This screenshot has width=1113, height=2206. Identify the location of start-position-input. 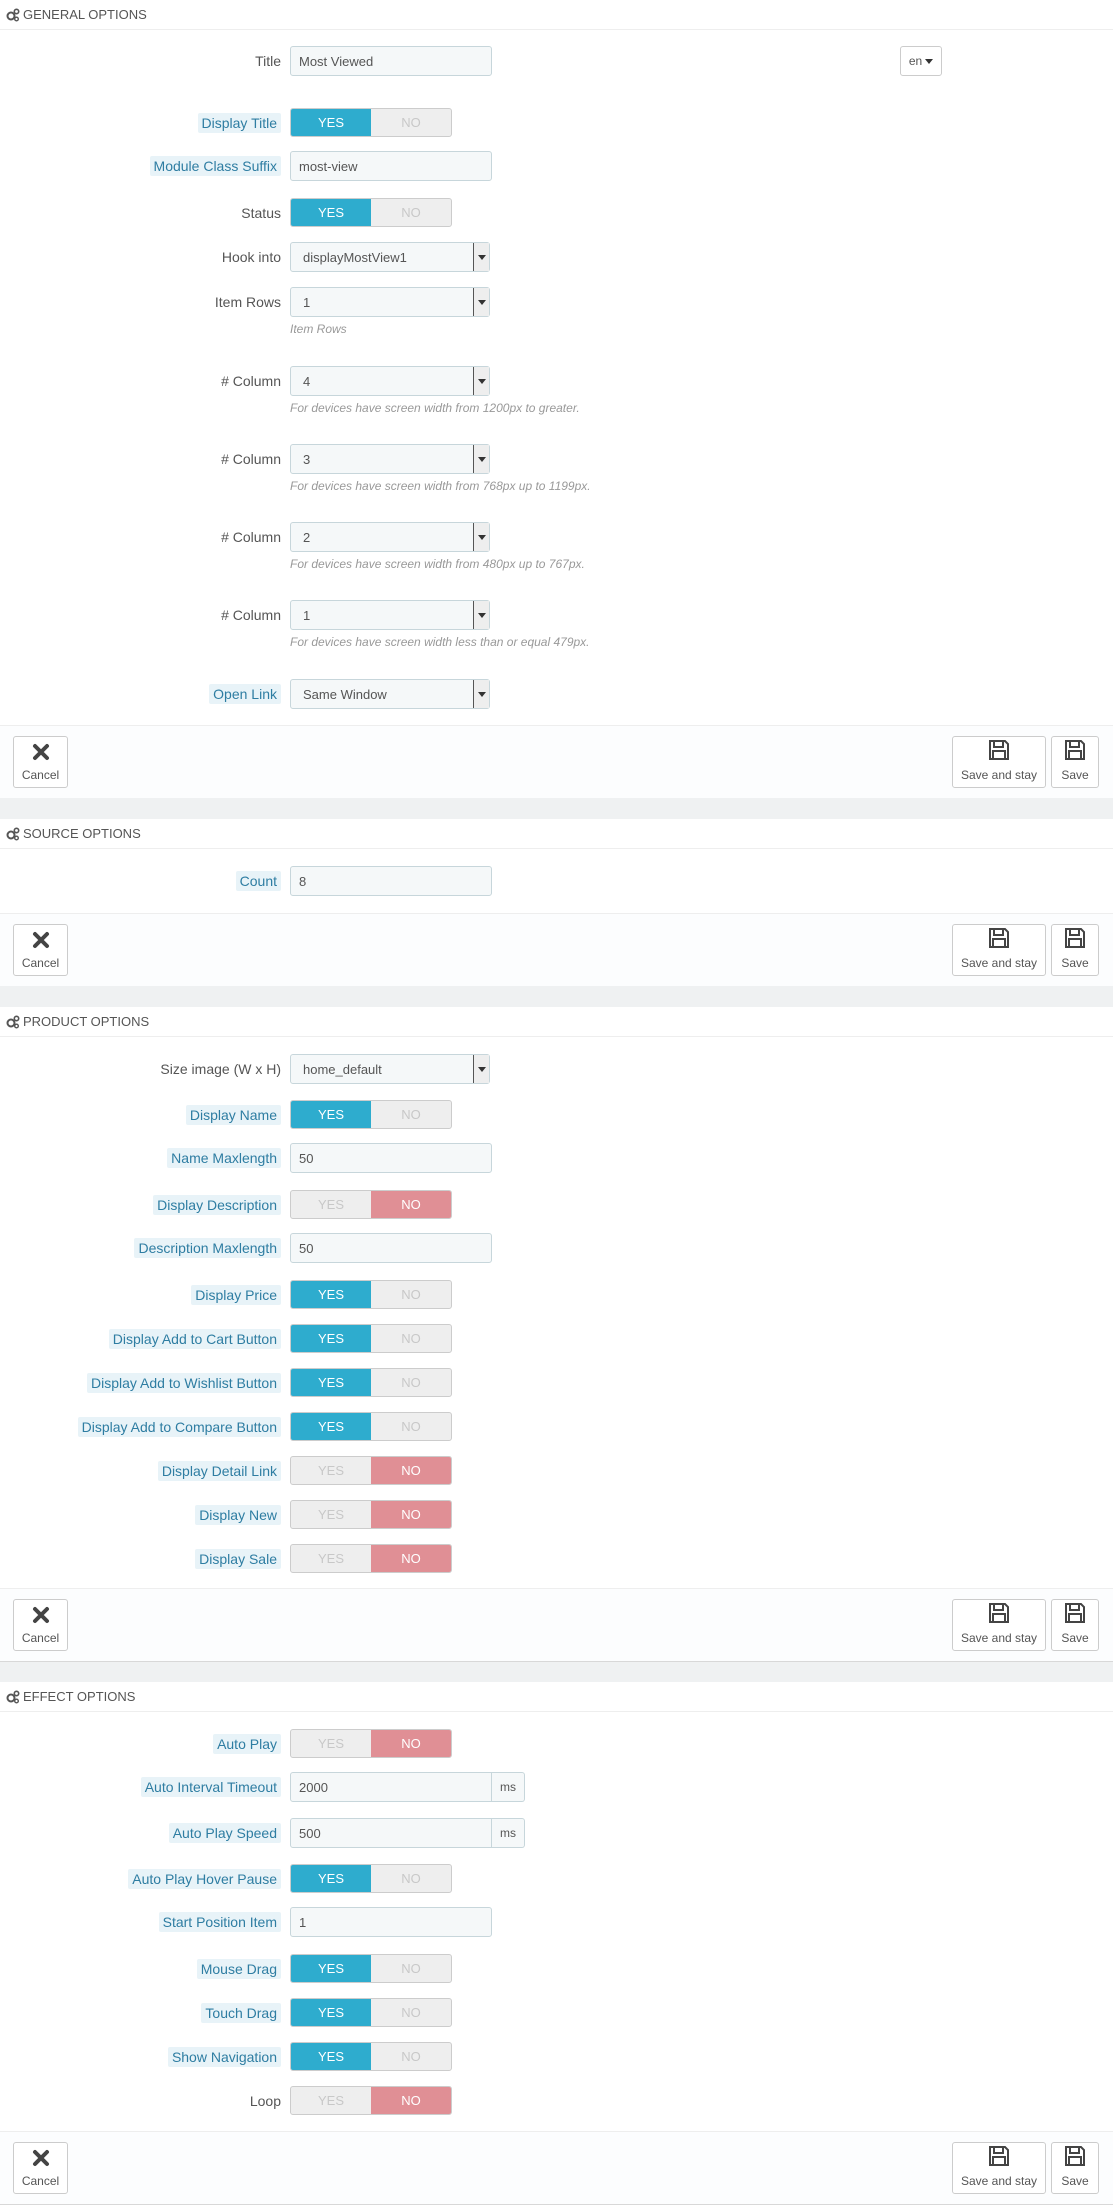
(391, 1922).